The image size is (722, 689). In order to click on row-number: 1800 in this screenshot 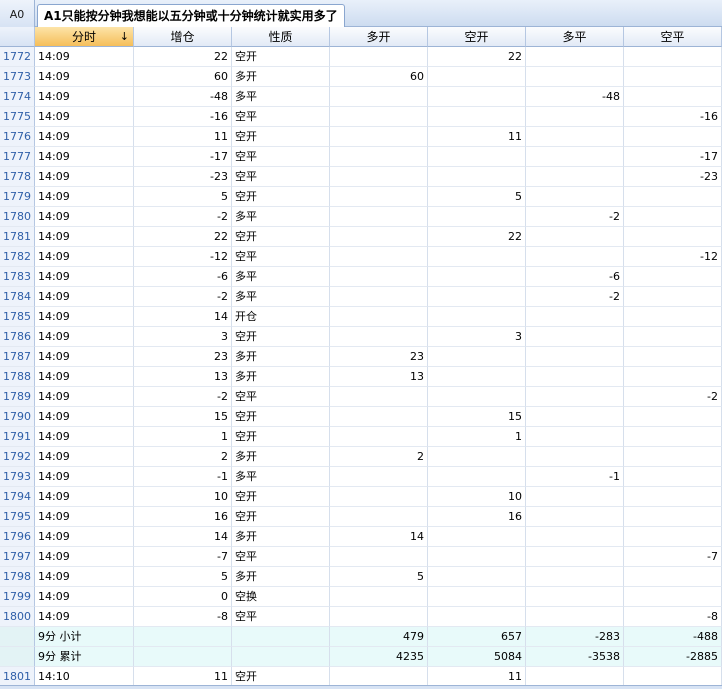, I will do `click(17, 617)`.